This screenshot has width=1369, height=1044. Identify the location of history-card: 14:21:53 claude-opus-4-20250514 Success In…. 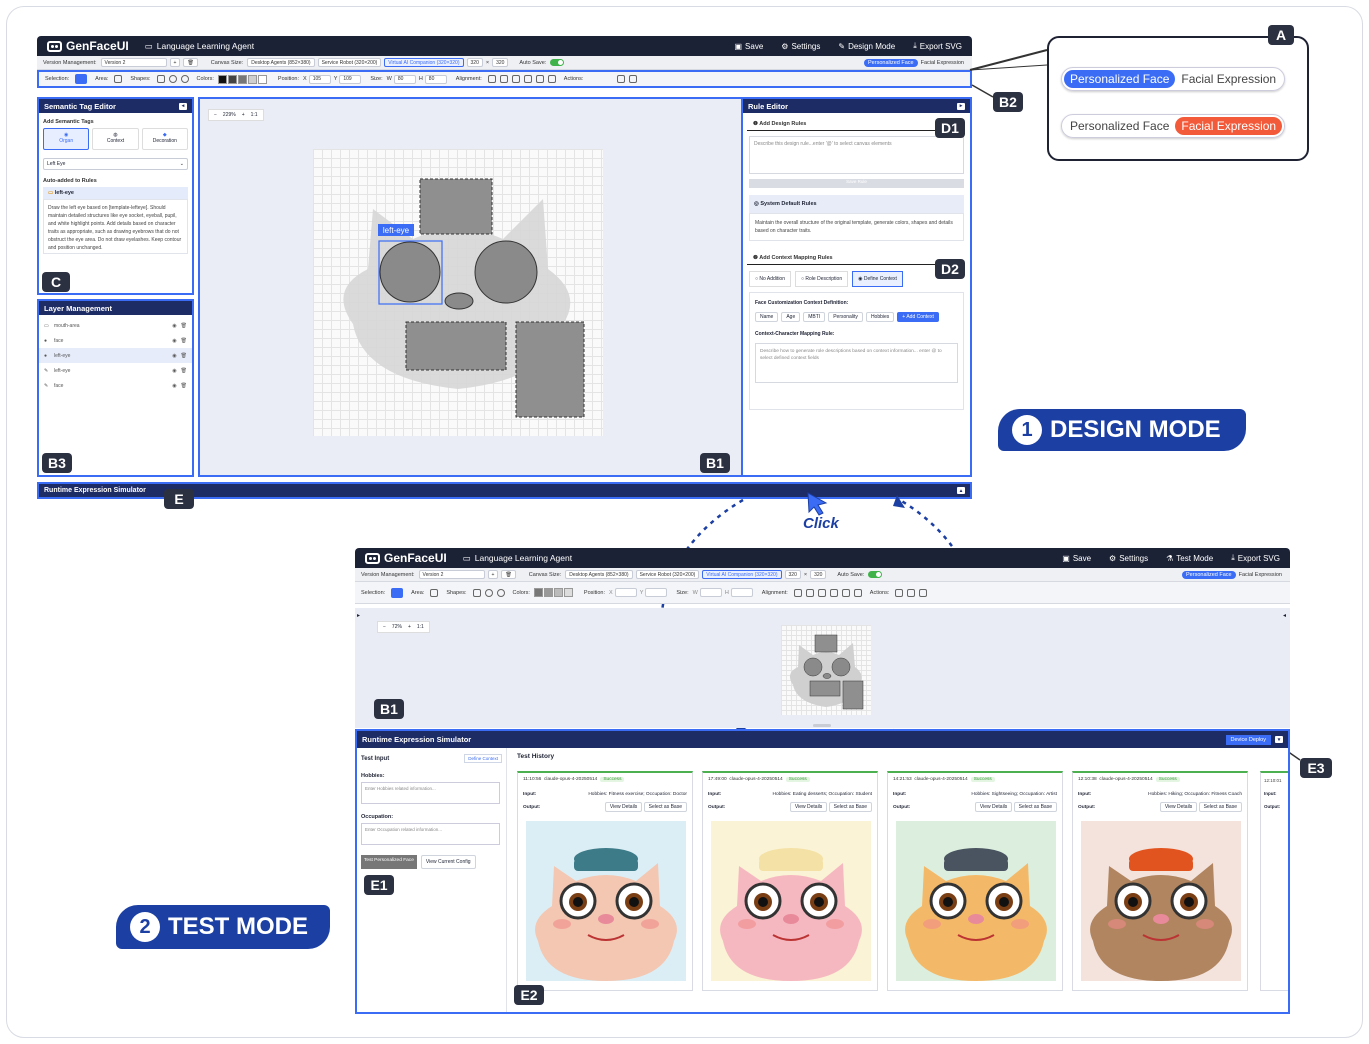
(975, 881).